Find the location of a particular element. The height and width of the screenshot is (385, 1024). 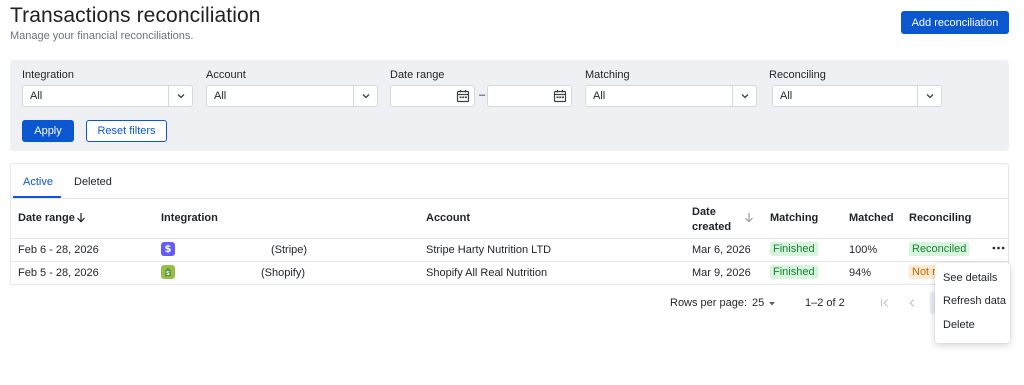

shopify-icon: S is located at coordinates (168, 272).